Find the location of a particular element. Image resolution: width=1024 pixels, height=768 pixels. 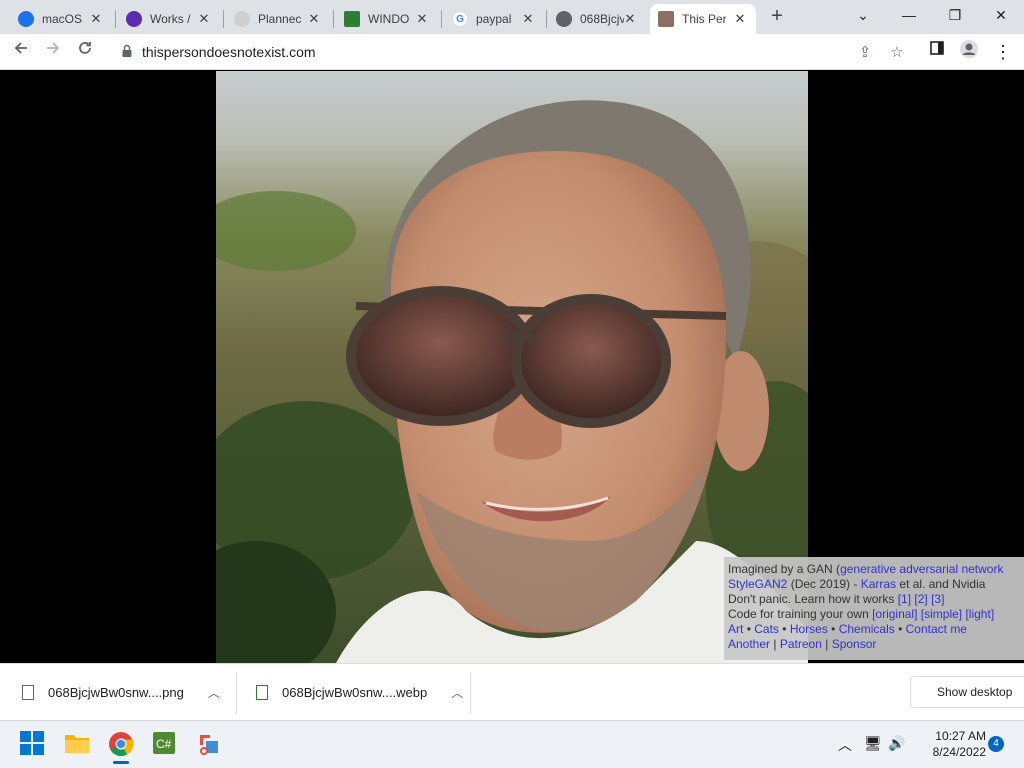

tab-planned: Plannec ✕ is located at coordinates (278, 19).